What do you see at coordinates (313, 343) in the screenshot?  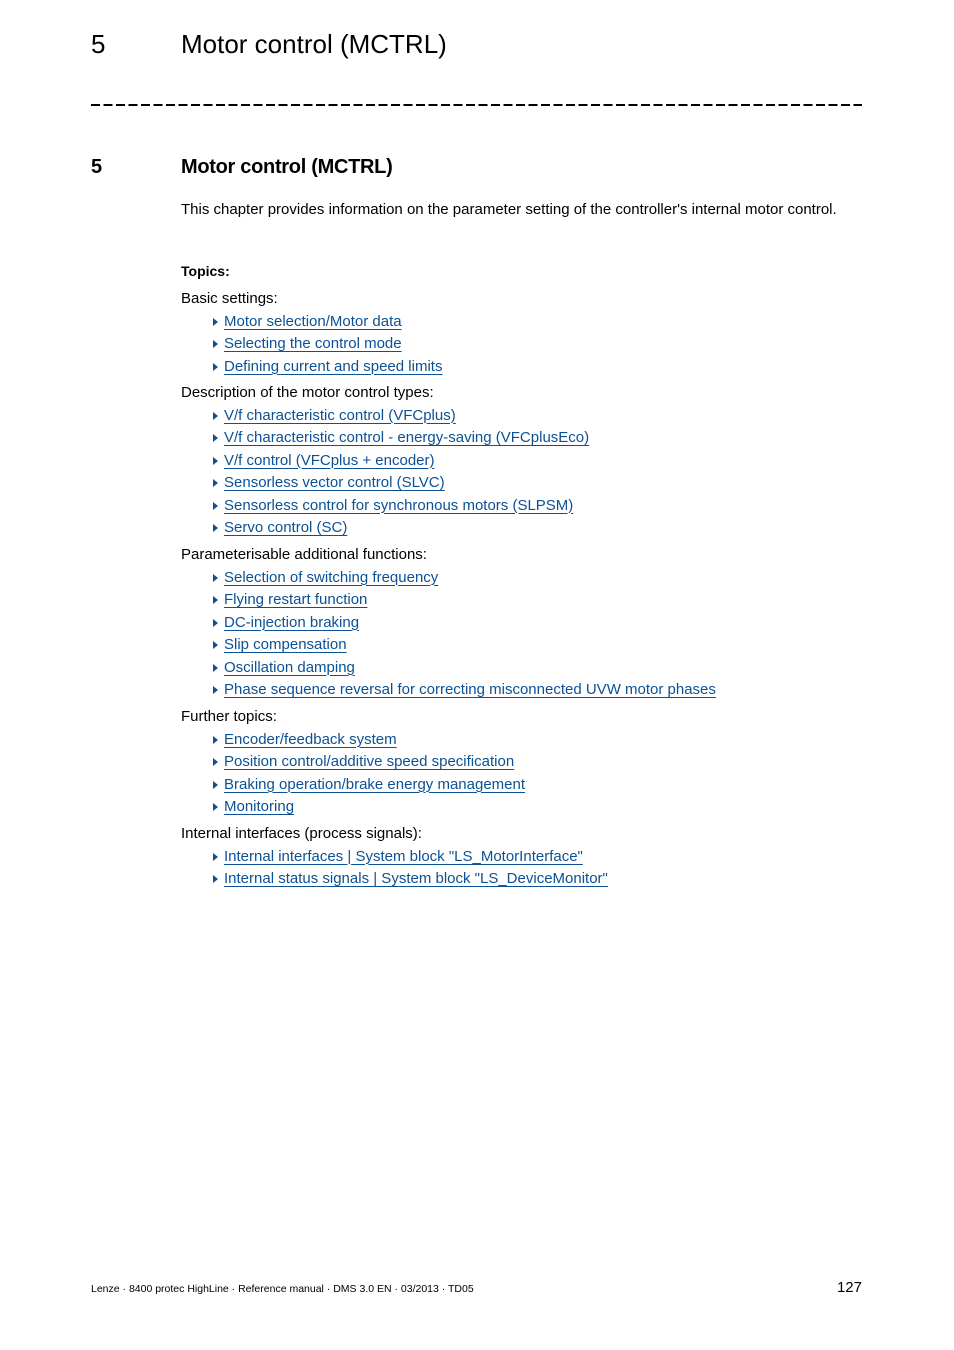 I see `topic-link: Selecting the control mode` at bounding box center [313, 343].